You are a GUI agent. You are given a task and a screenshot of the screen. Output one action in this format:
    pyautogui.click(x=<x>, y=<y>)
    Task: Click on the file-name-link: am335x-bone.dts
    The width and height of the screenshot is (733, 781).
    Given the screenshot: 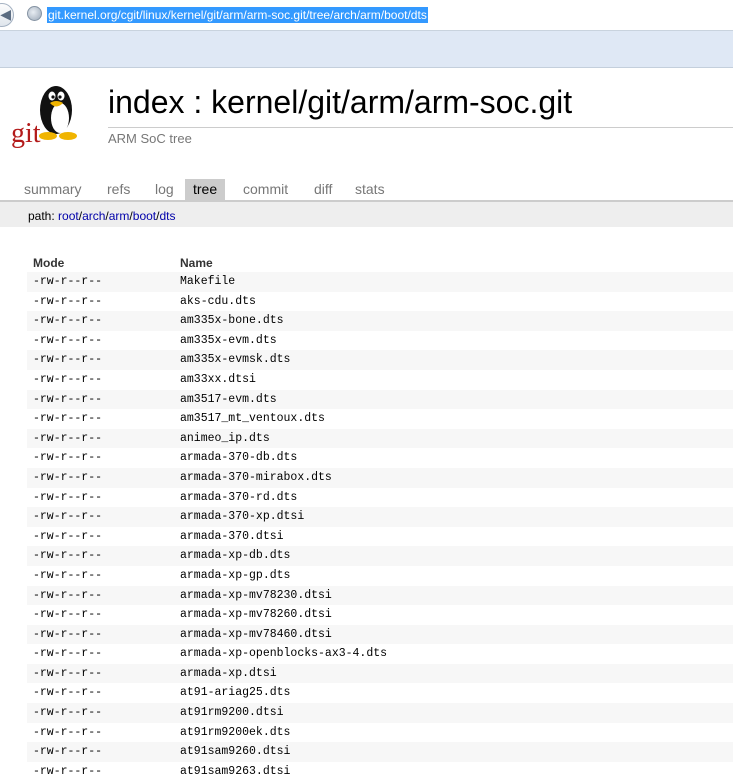 What is the action you would take?
    pyautogui.click(x=232, y=320)
    